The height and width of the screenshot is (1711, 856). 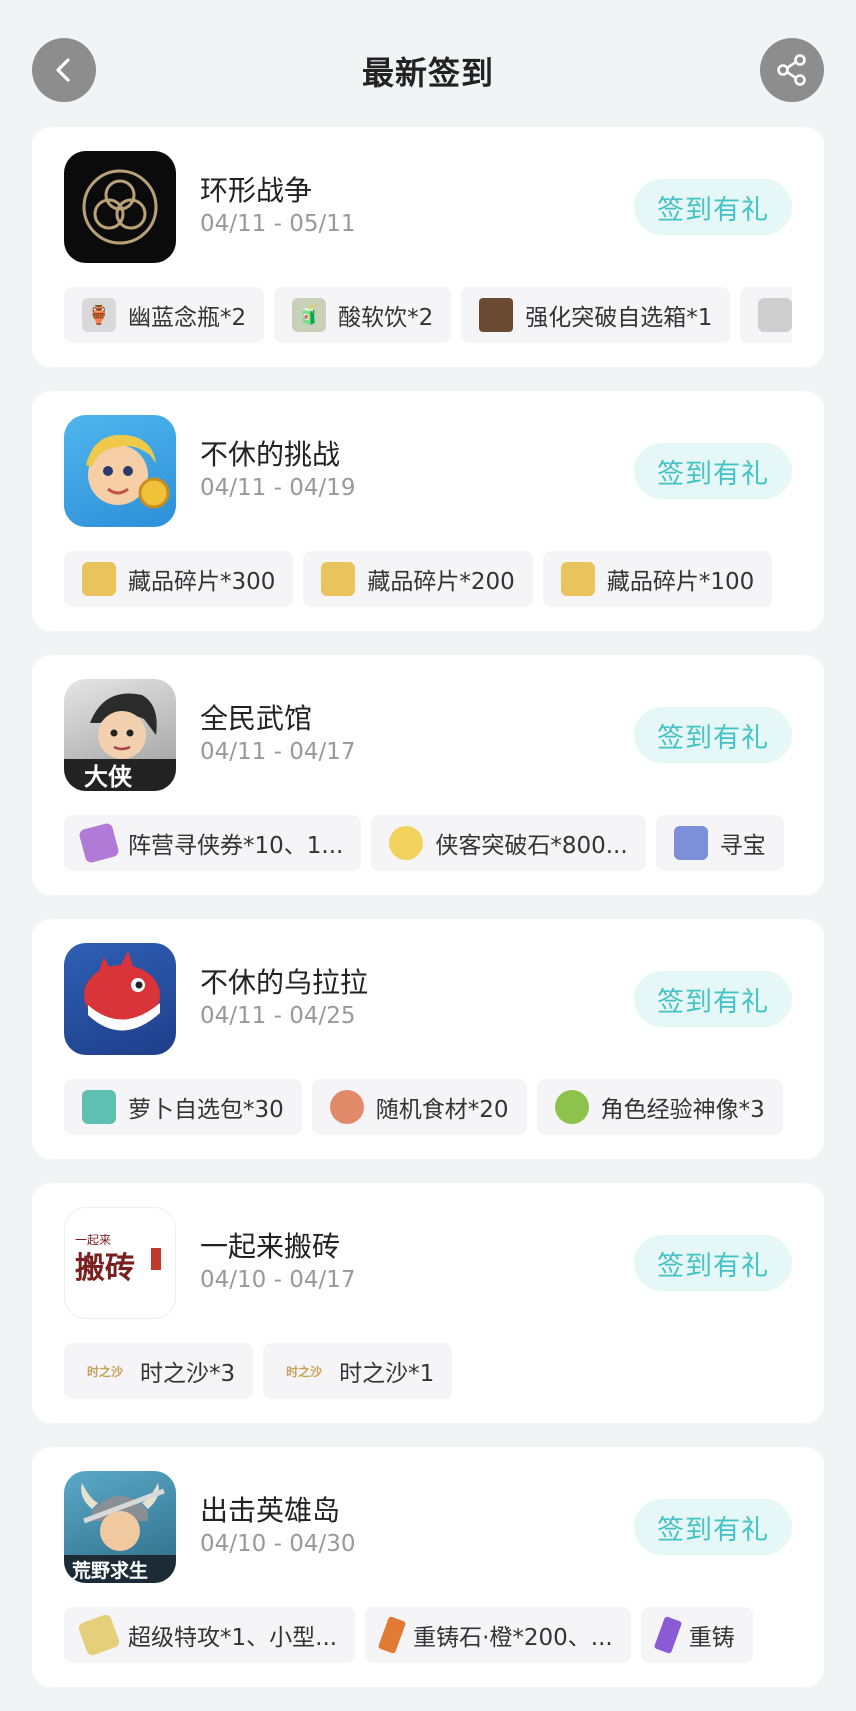 I want to click on reward-item, so click(x=766, y=315).